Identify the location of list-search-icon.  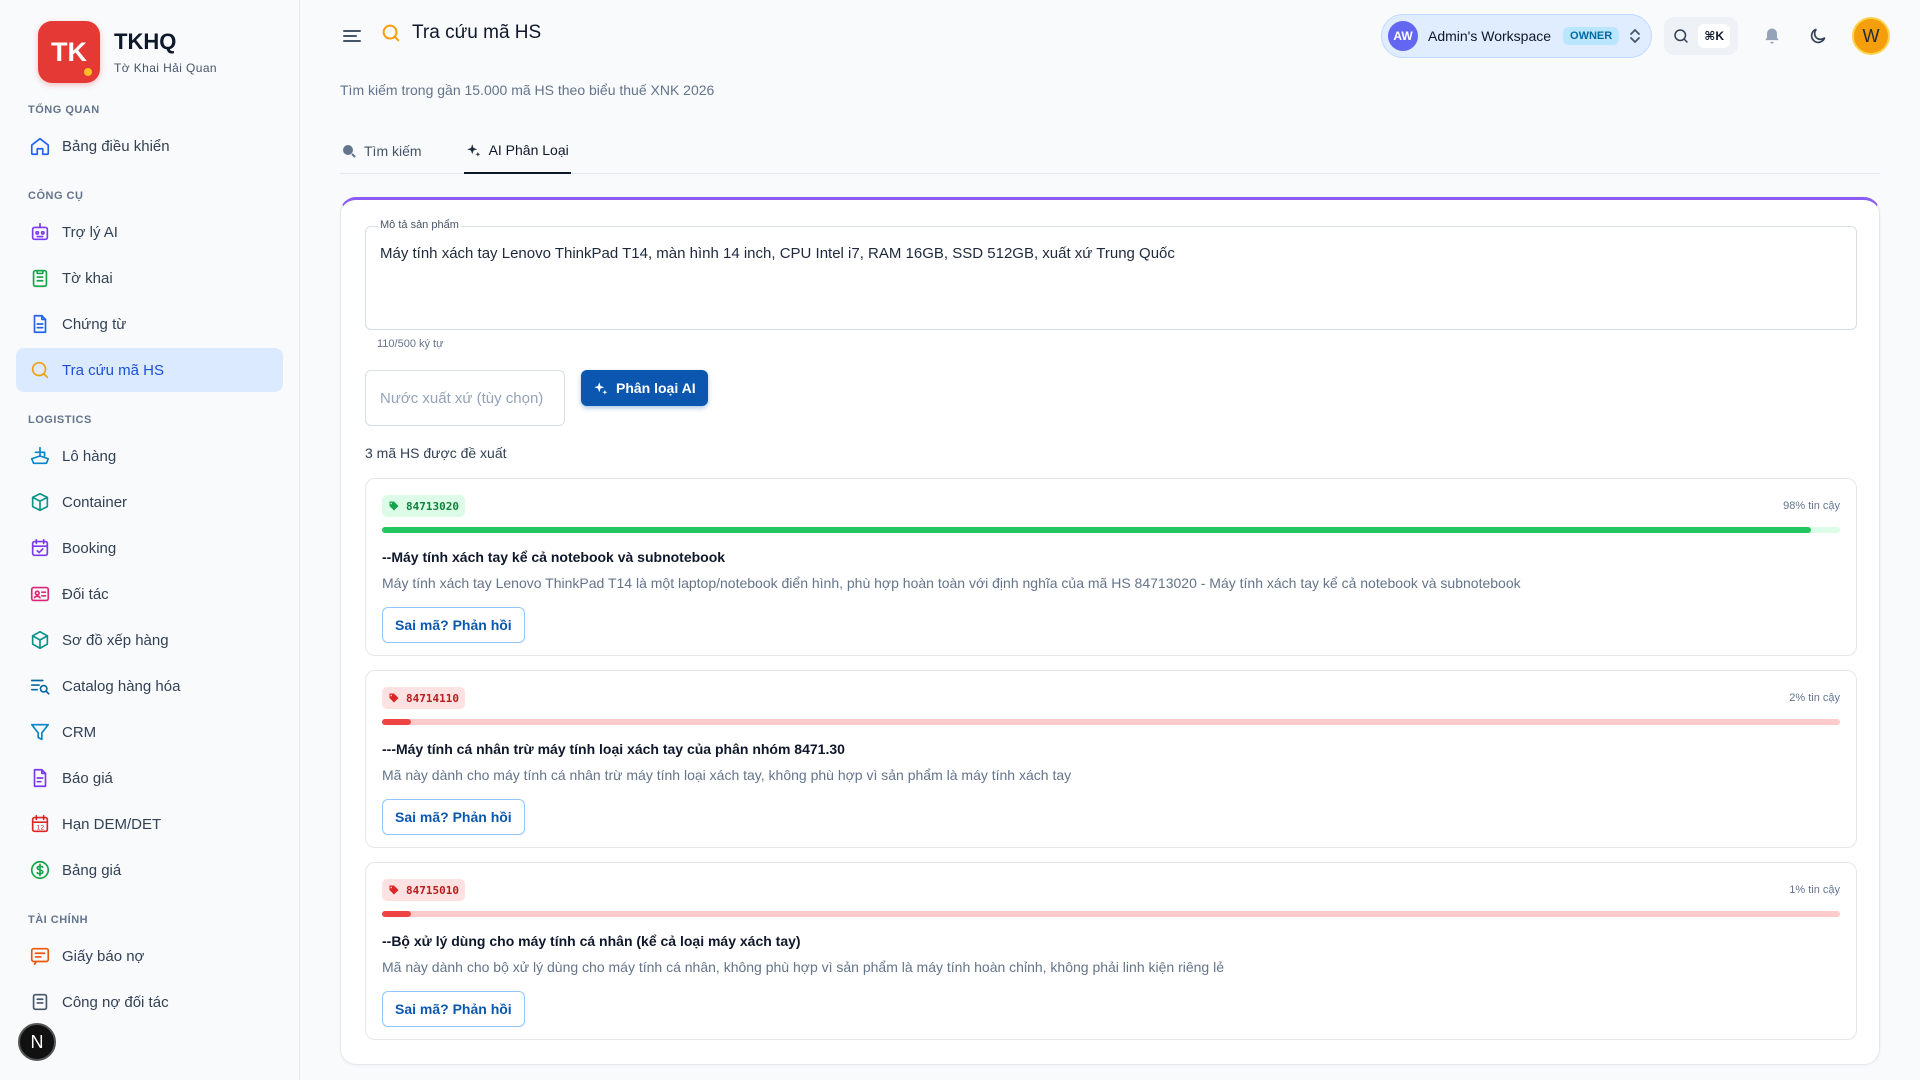
(40, 686).